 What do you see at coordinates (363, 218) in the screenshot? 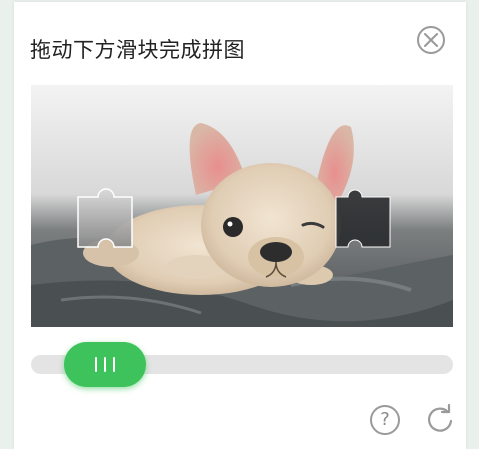
I see `puzzle-target-slot` at bounding box center [363, 218].